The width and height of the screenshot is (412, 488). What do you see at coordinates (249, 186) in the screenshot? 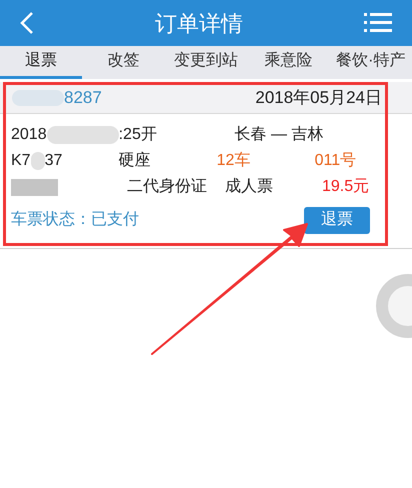
I see `ticket-type: 成人票` at bounding box center [249, 186].